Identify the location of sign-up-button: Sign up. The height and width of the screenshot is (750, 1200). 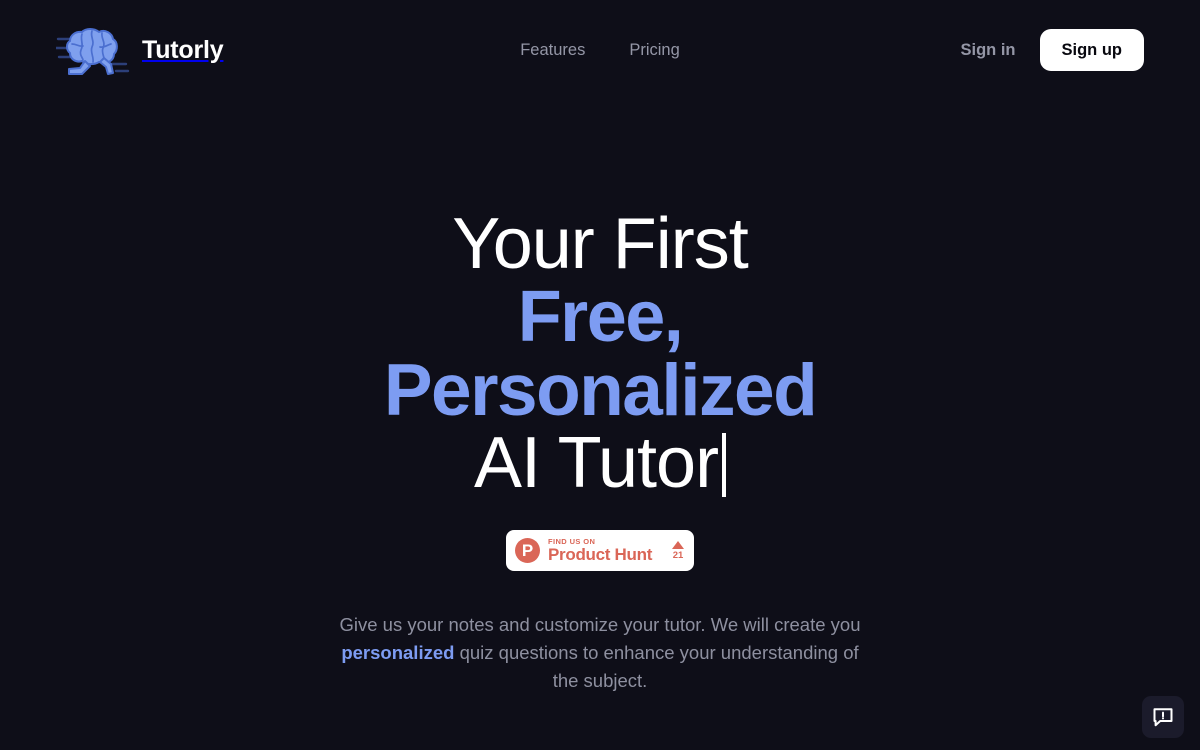
(1091, 50).